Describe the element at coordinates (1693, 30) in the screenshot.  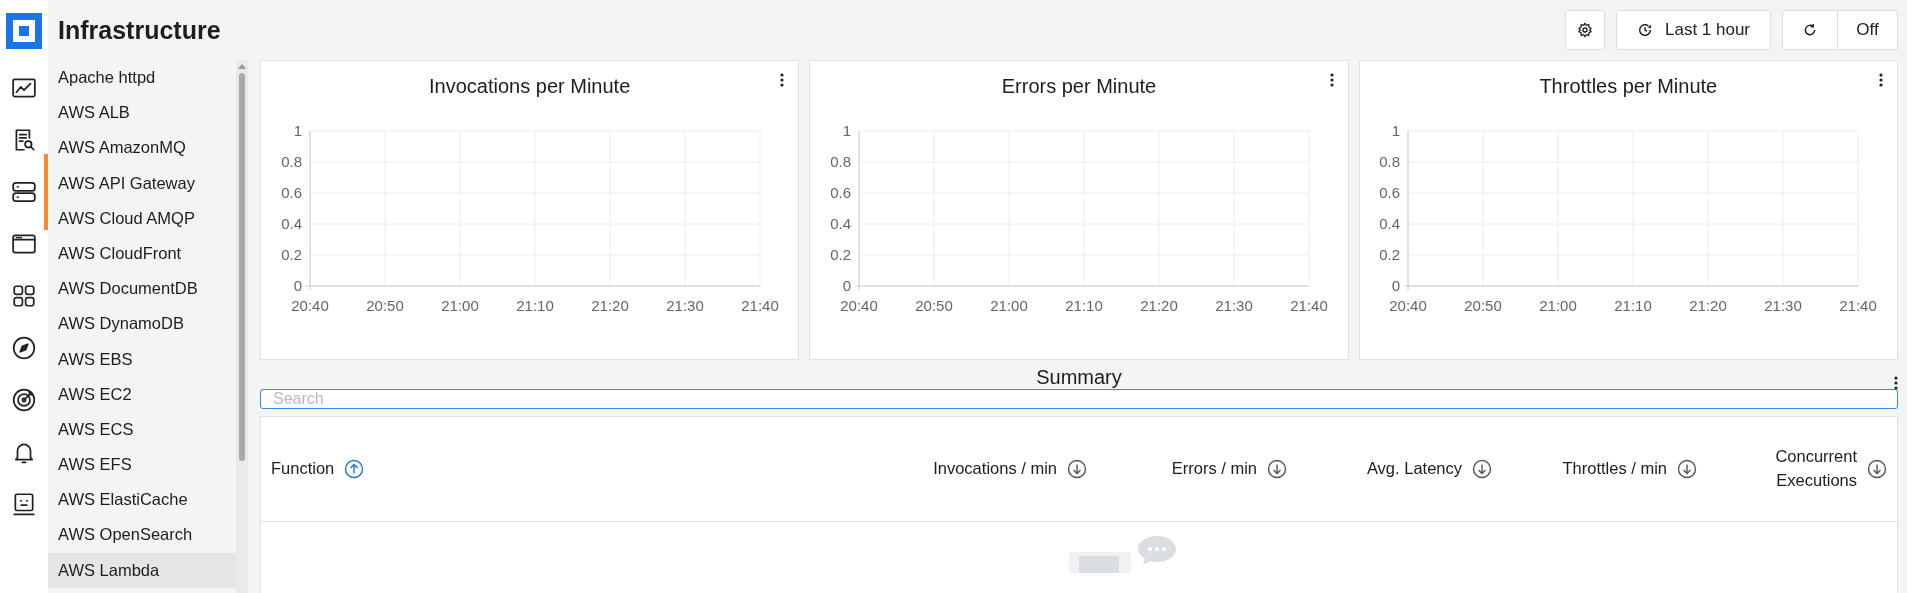
I see `time-range-button: Last 1 hour` at that location.